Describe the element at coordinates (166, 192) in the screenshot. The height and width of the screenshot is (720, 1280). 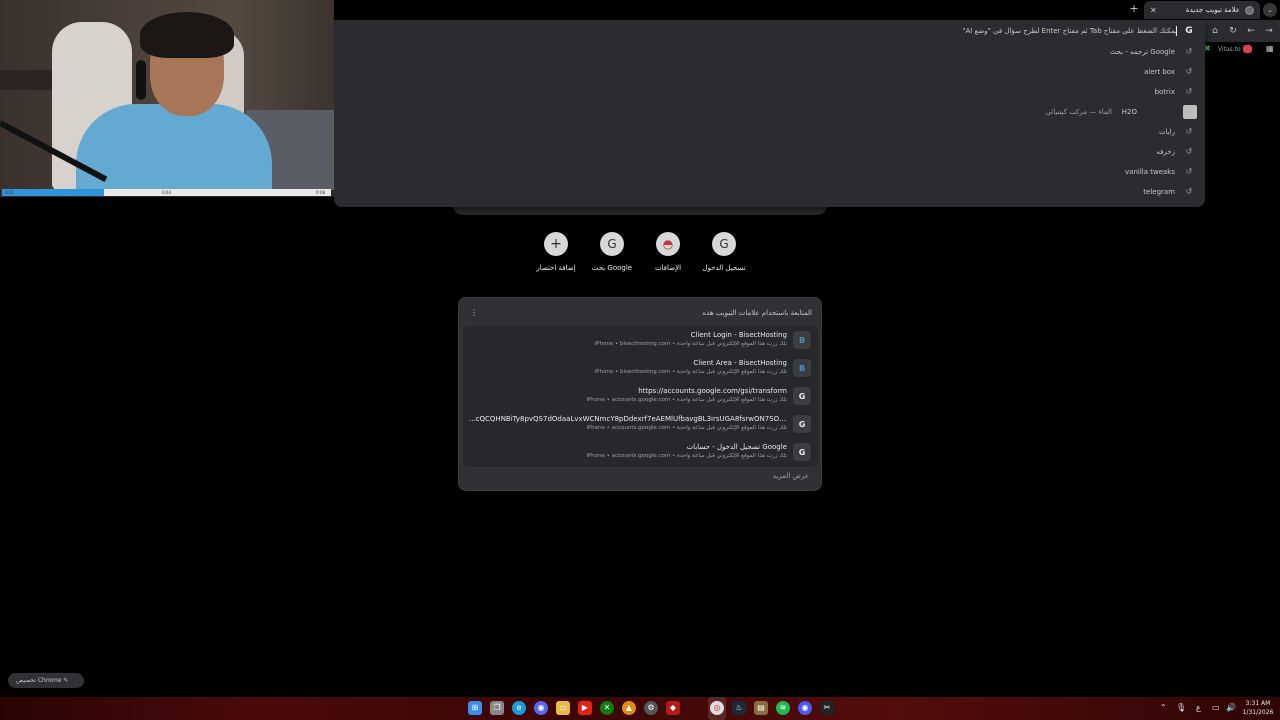
I see `webcam-progress-bar: 0:01 0:04 0:08` at that location.